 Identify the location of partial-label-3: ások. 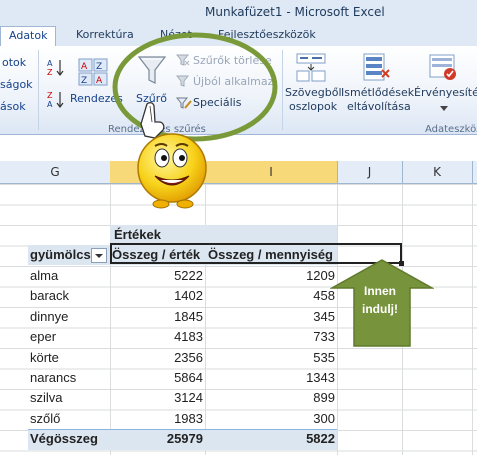
(13, 106).